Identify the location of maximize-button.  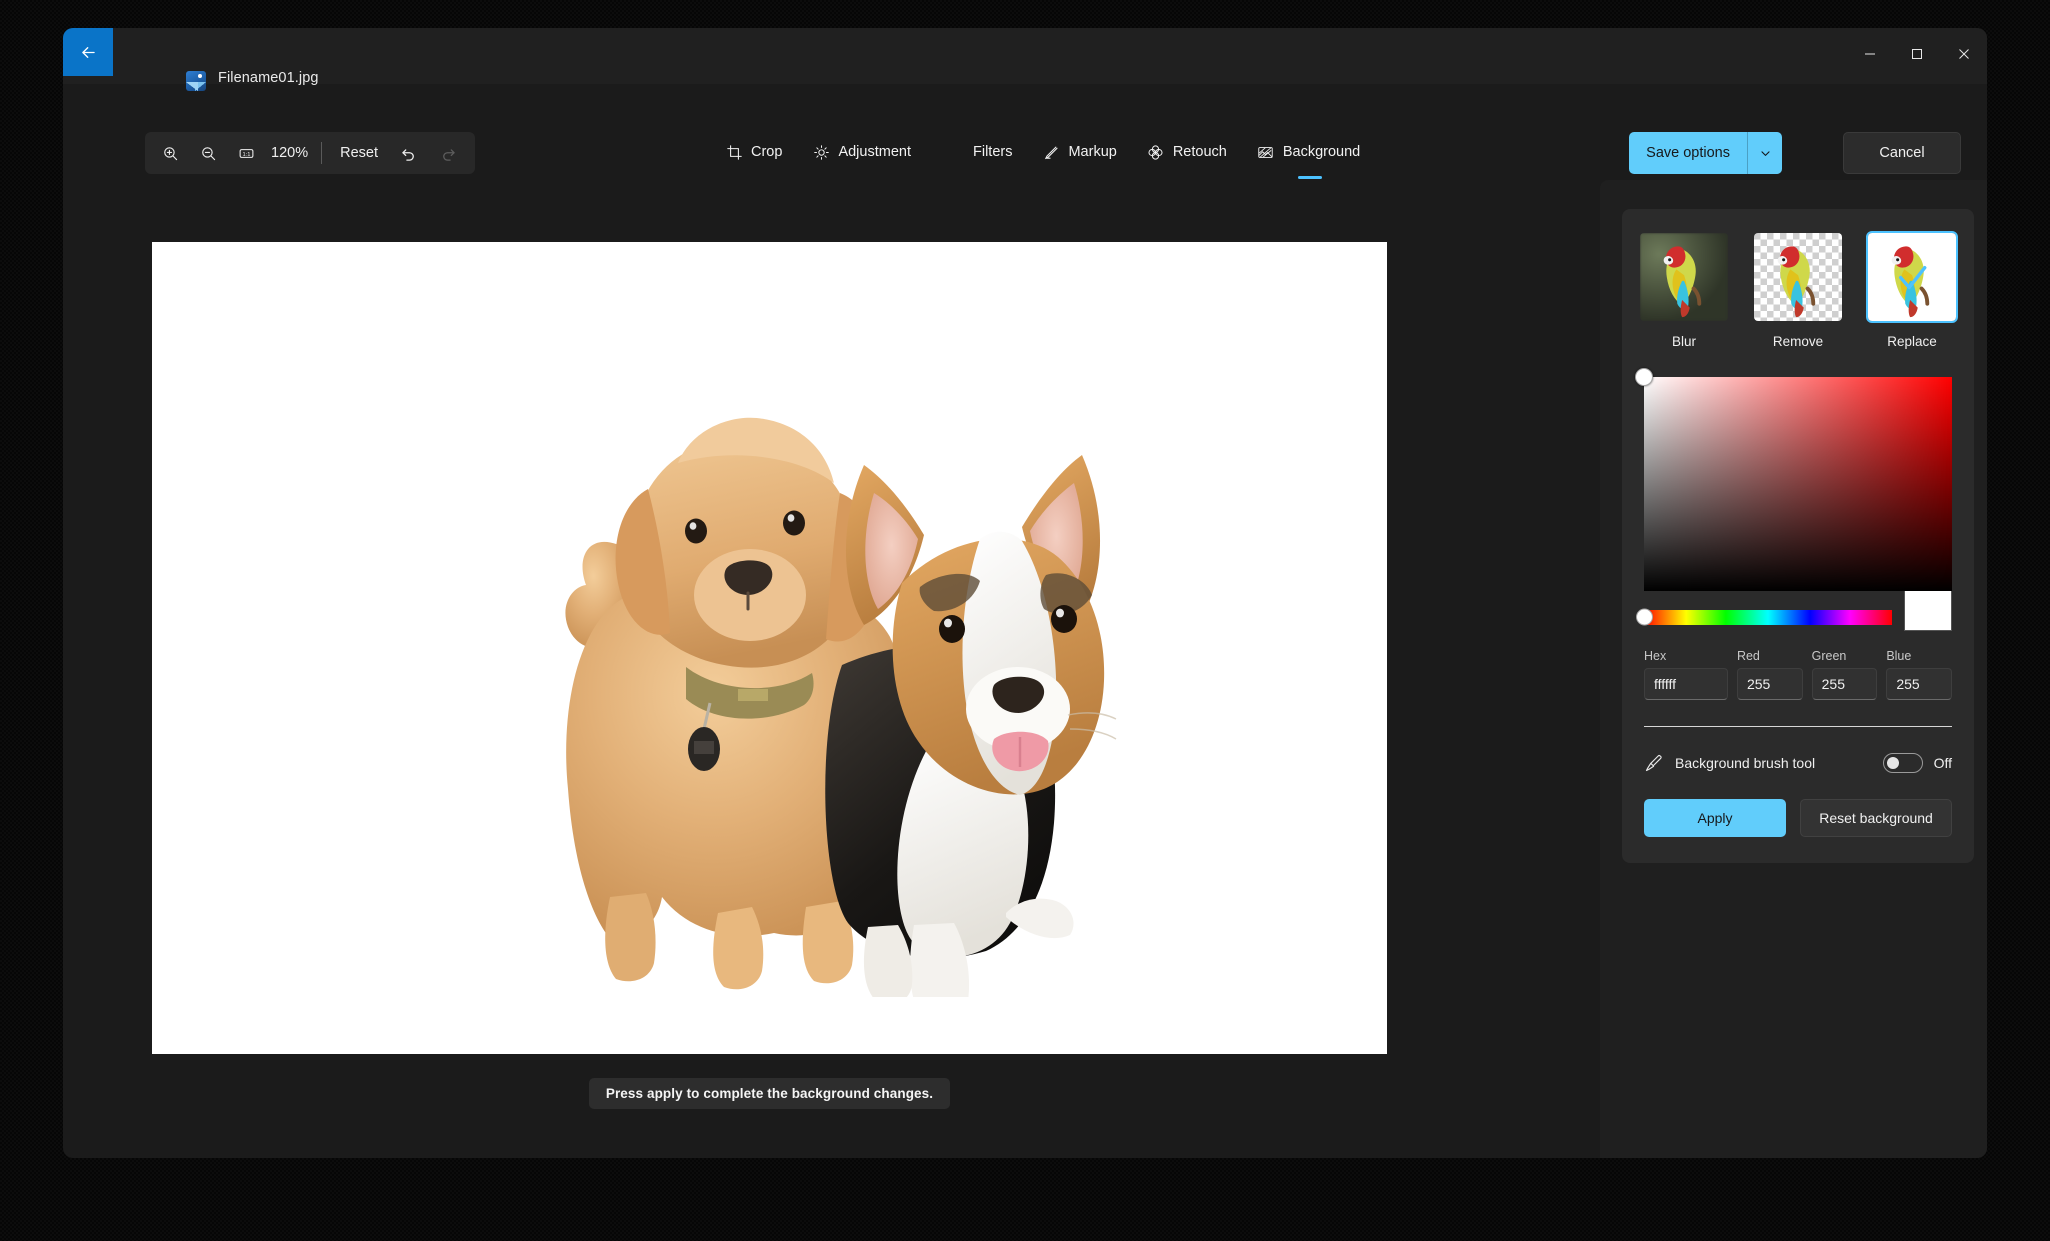
(1916, 54).